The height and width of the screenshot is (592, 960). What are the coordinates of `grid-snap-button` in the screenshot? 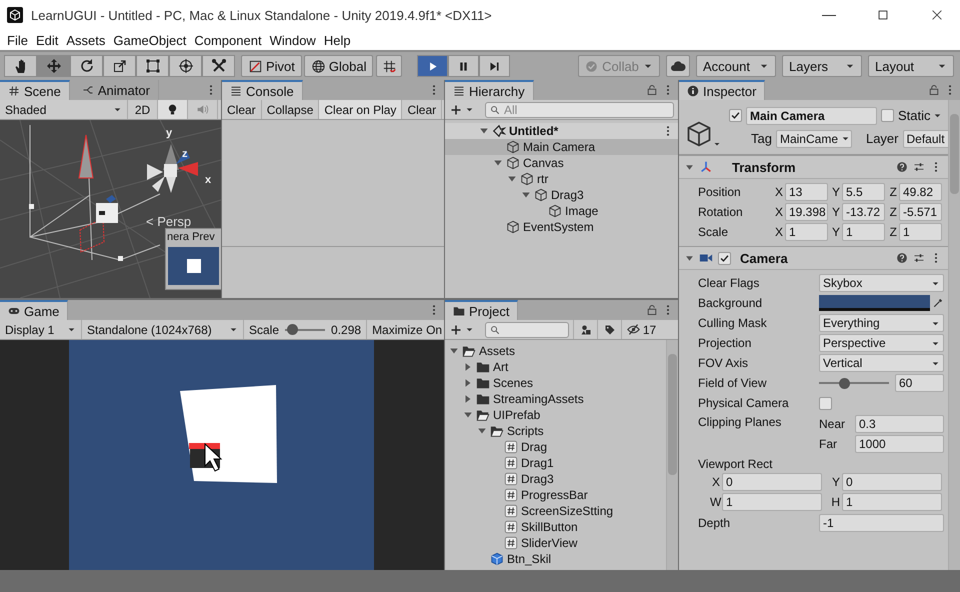 It's located at (389, 66).